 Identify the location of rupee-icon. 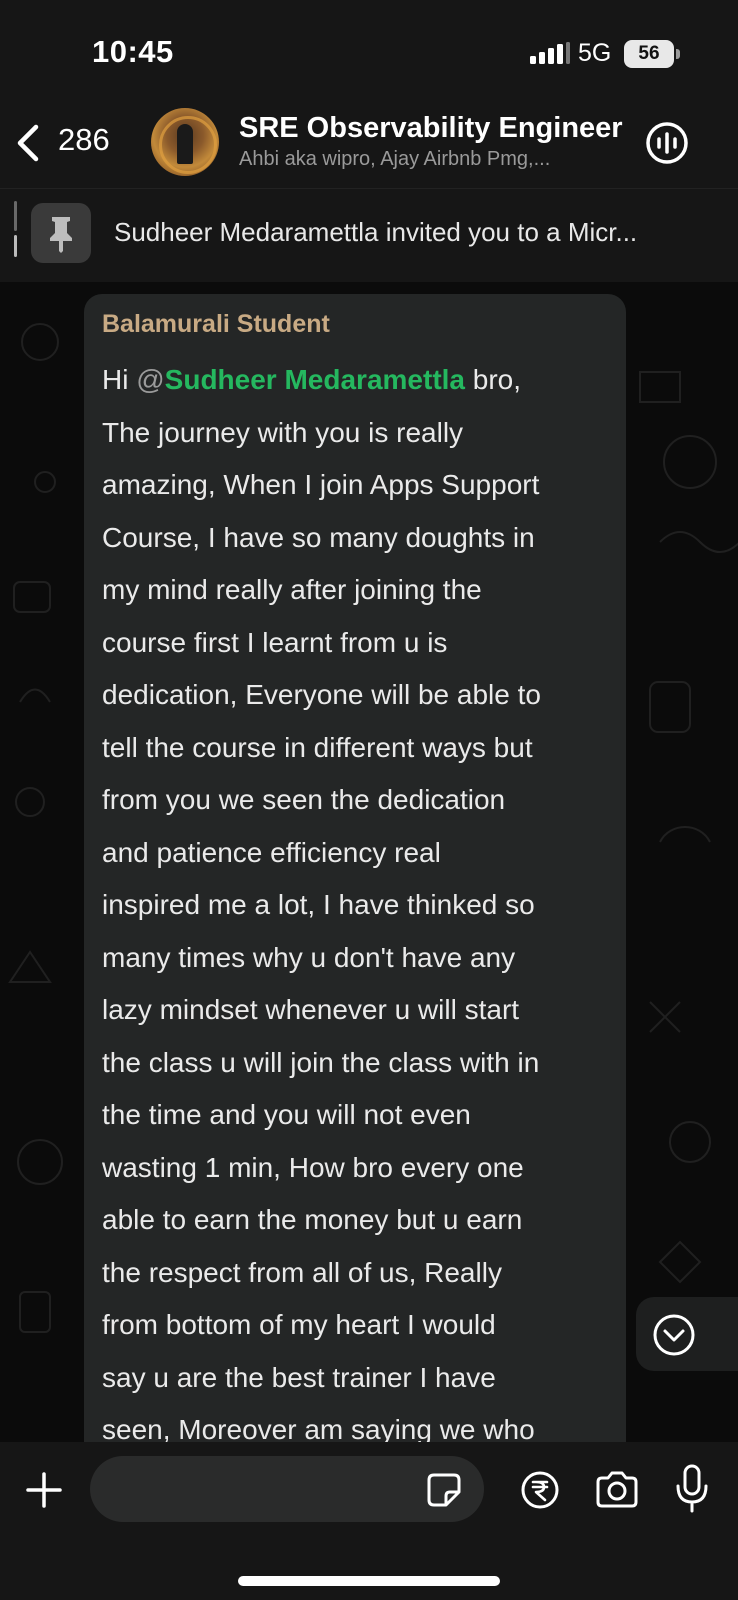
(540, 1490).